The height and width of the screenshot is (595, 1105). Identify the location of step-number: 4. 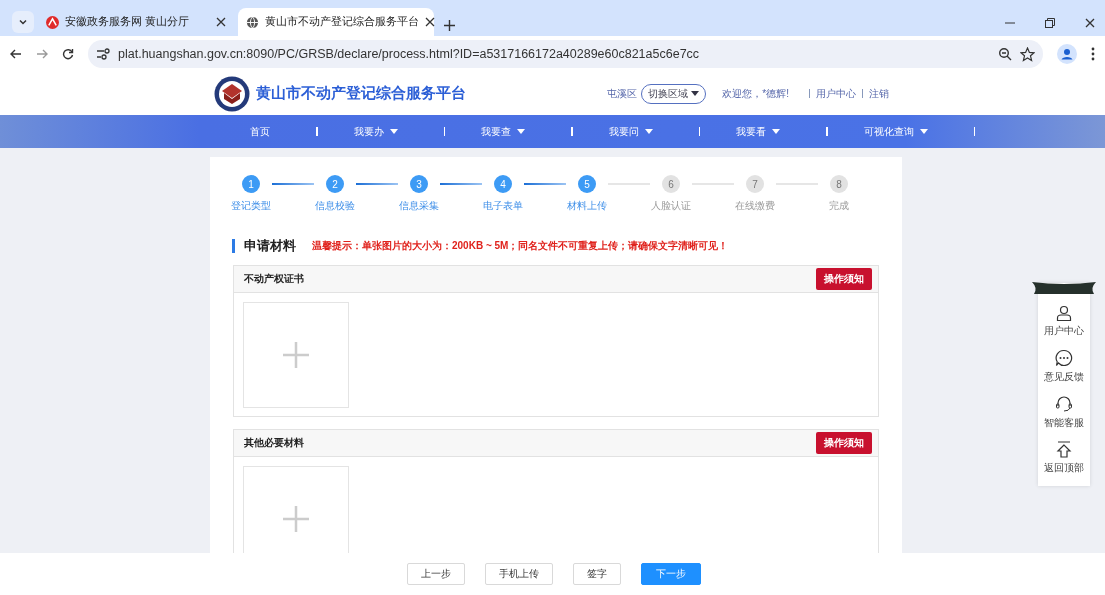
(503, 184).